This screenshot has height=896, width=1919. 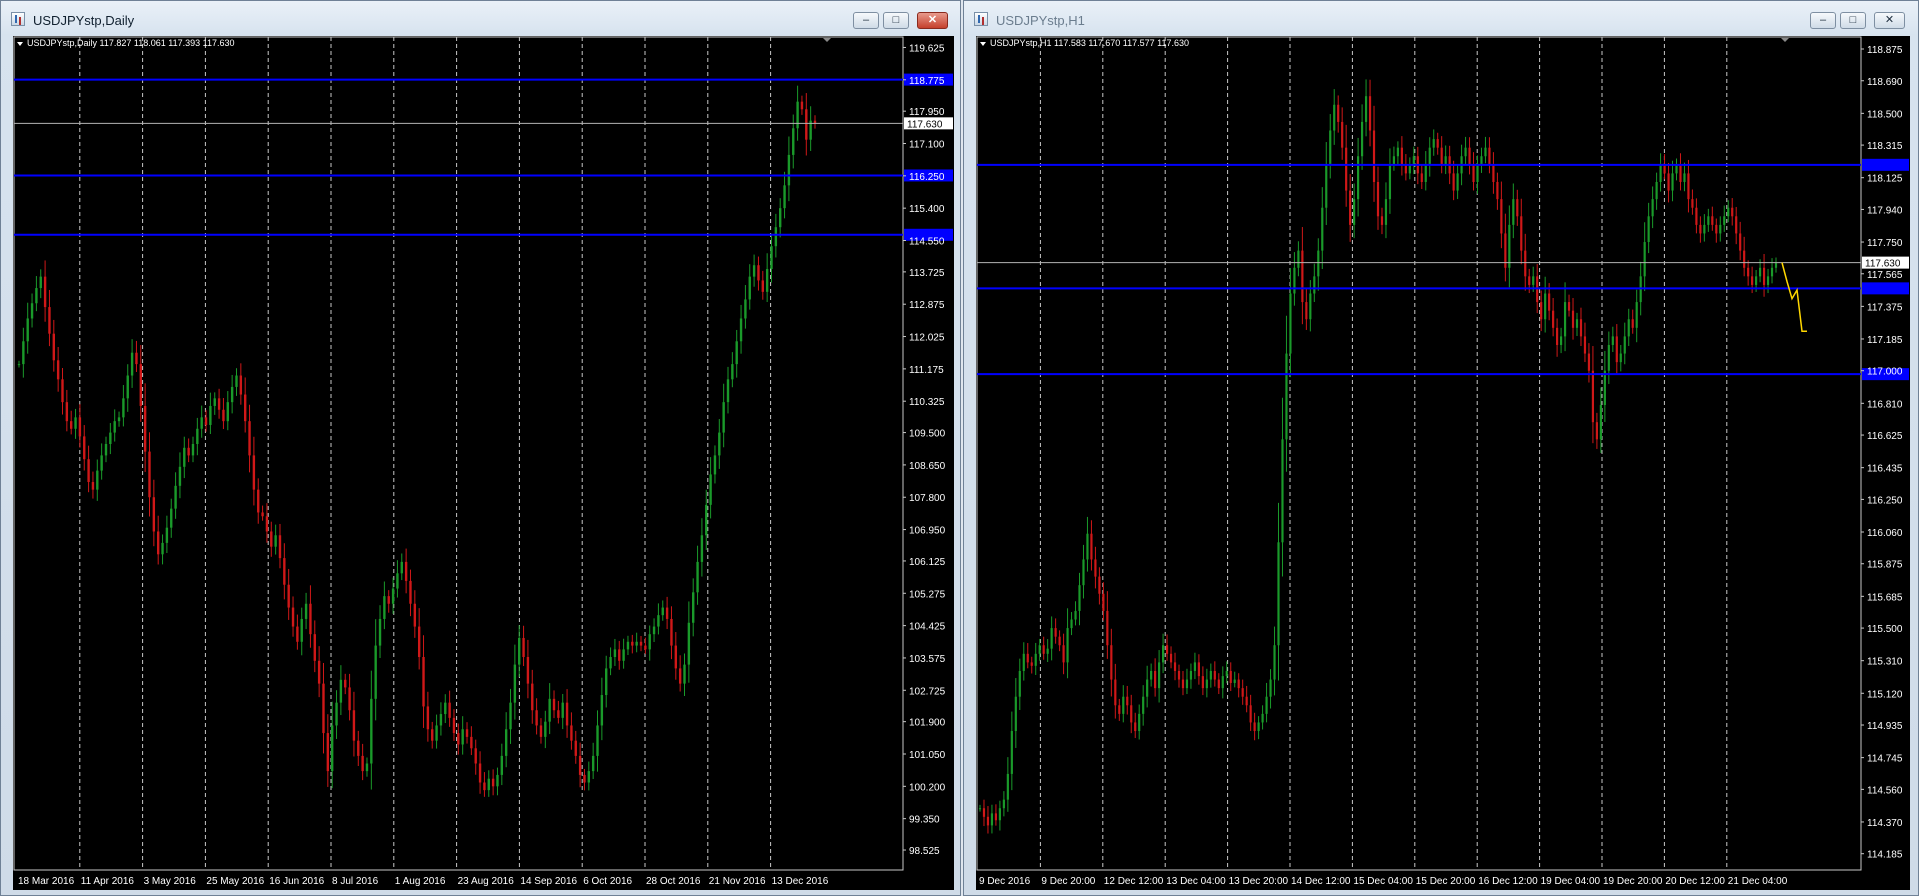 I want to click on y-axis-tick-label: 101.900, so click(x=927, y=723).